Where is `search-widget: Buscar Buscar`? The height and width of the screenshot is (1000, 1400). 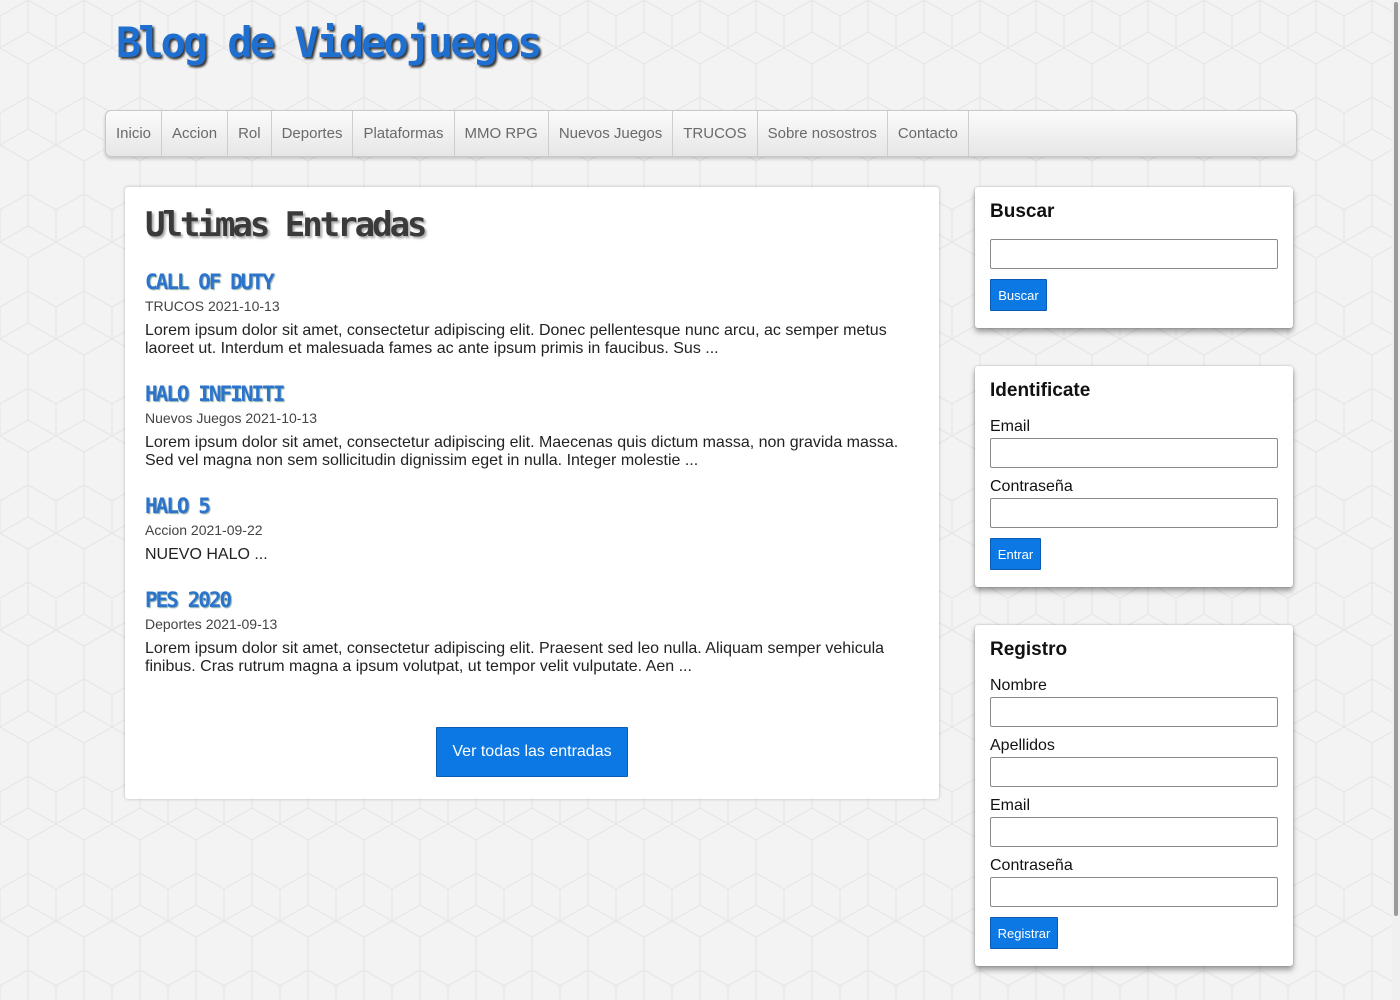 search-widget: Buscar Buscar is located at coordinates (1134, 257).